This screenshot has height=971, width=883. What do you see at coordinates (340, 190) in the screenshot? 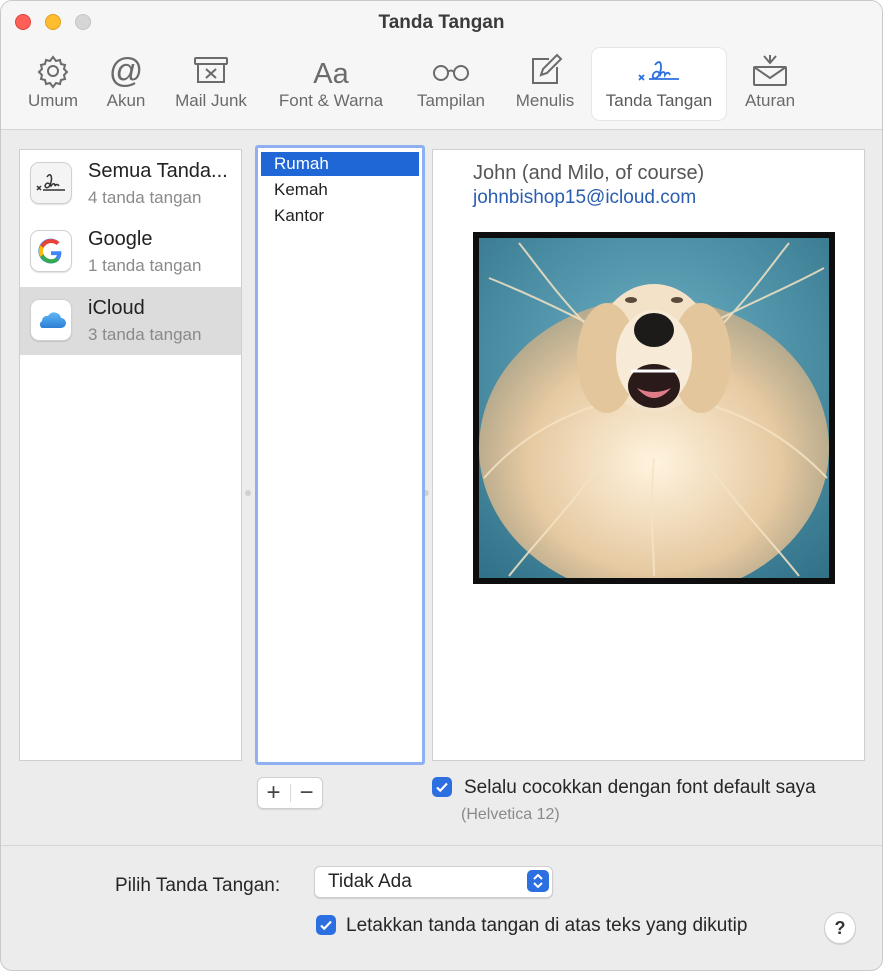
I see `signature-item-kemah: Kemah` at bounding box center [340, 190].